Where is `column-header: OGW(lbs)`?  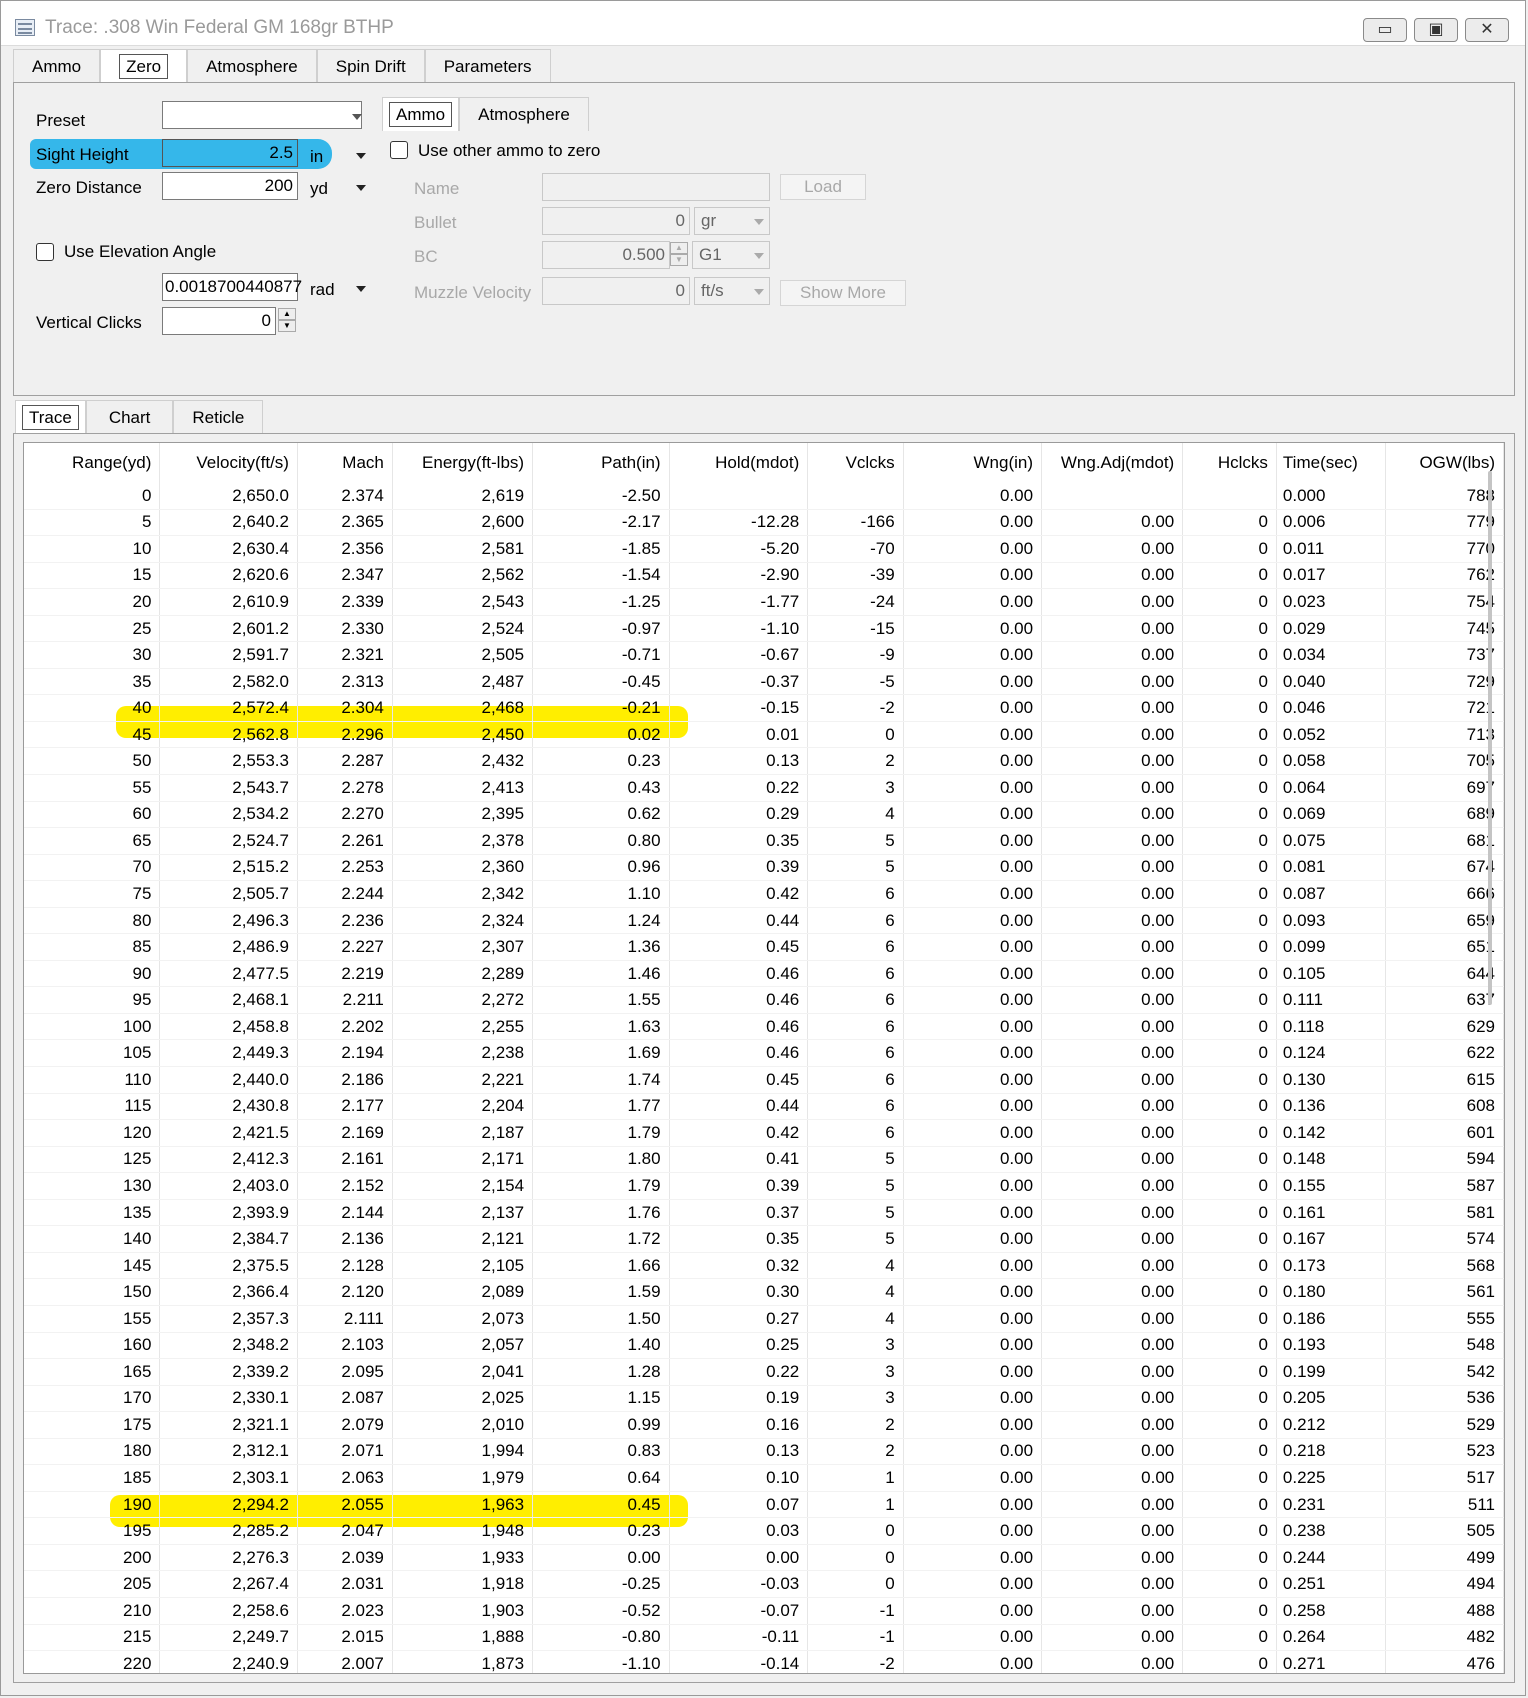
column-header: OGW(lbs) is located at coordinates (1444, 463).